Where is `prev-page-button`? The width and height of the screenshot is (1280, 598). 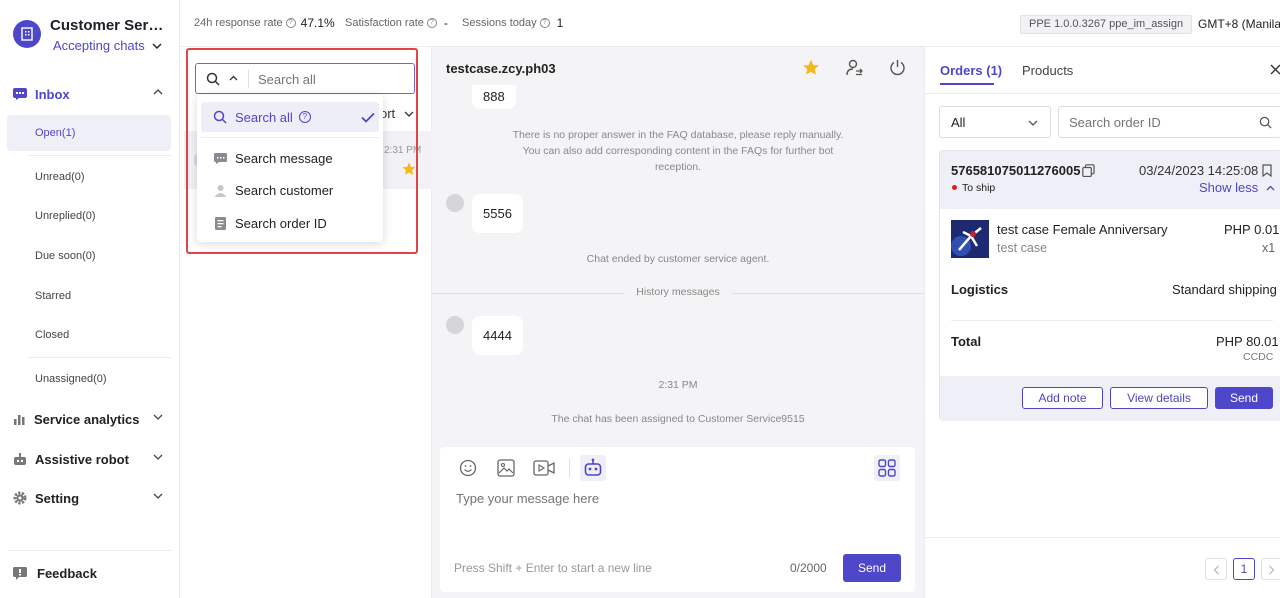 prev-page-button is located at coordinates (1216, 569).